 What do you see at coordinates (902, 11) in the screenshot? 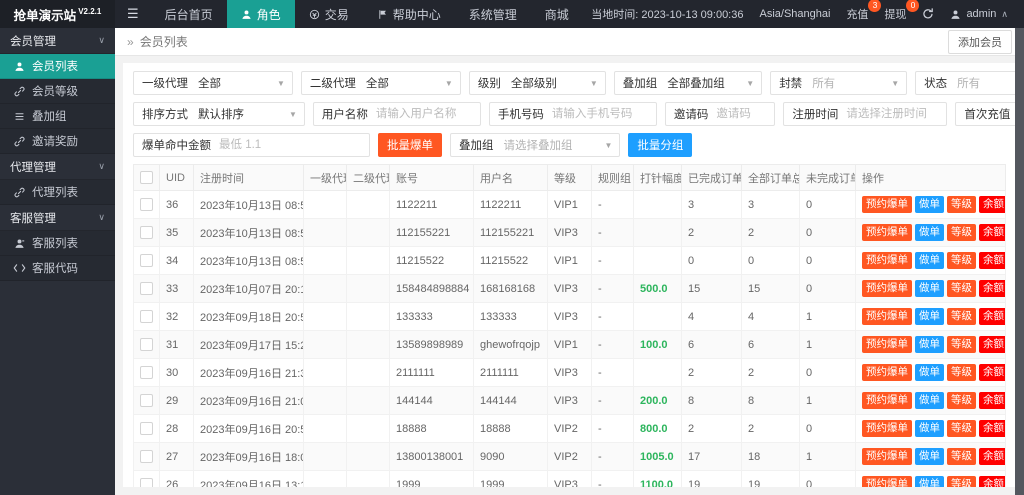
I see `withdraw-link: 提现 0` at bounding box center [902, 11].